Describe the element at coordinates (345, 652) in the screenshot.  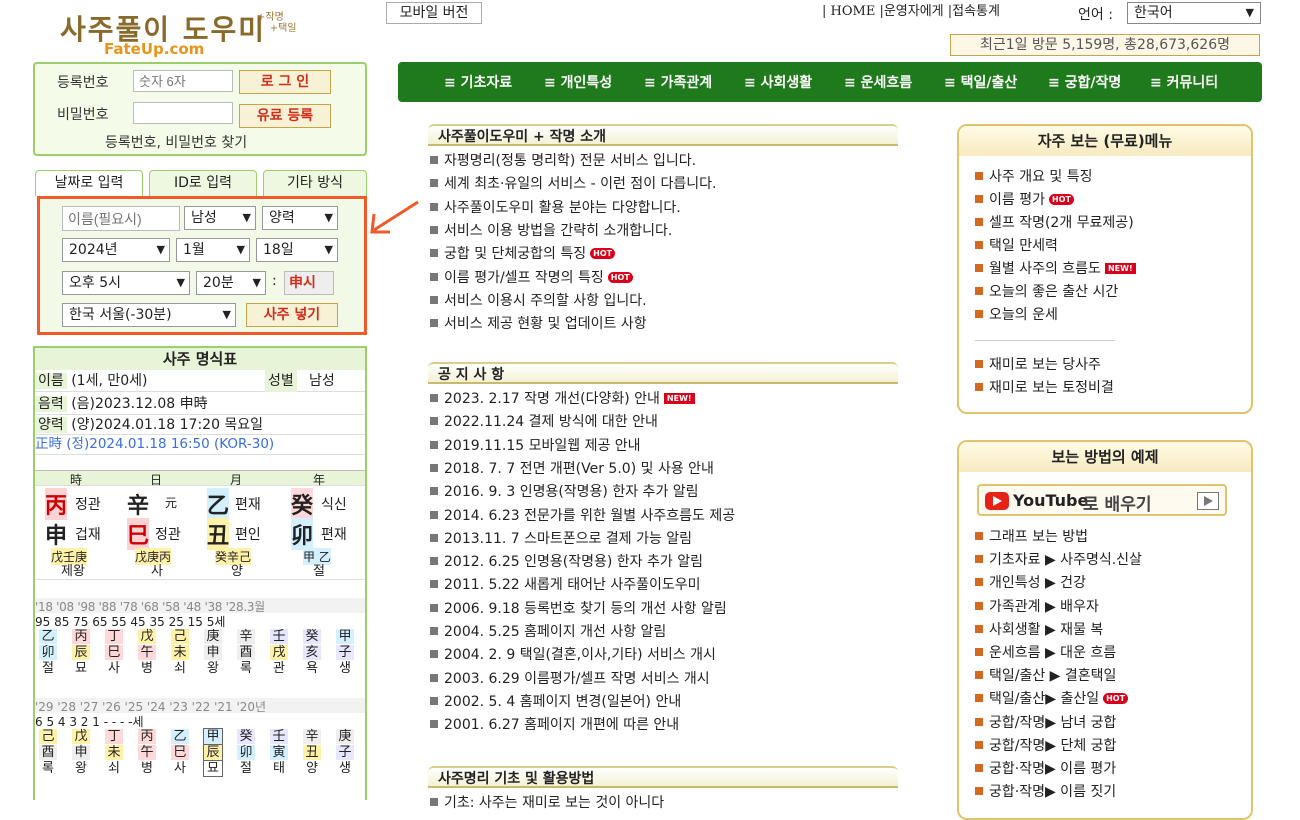
I see `branch-cell: 子` at that location.